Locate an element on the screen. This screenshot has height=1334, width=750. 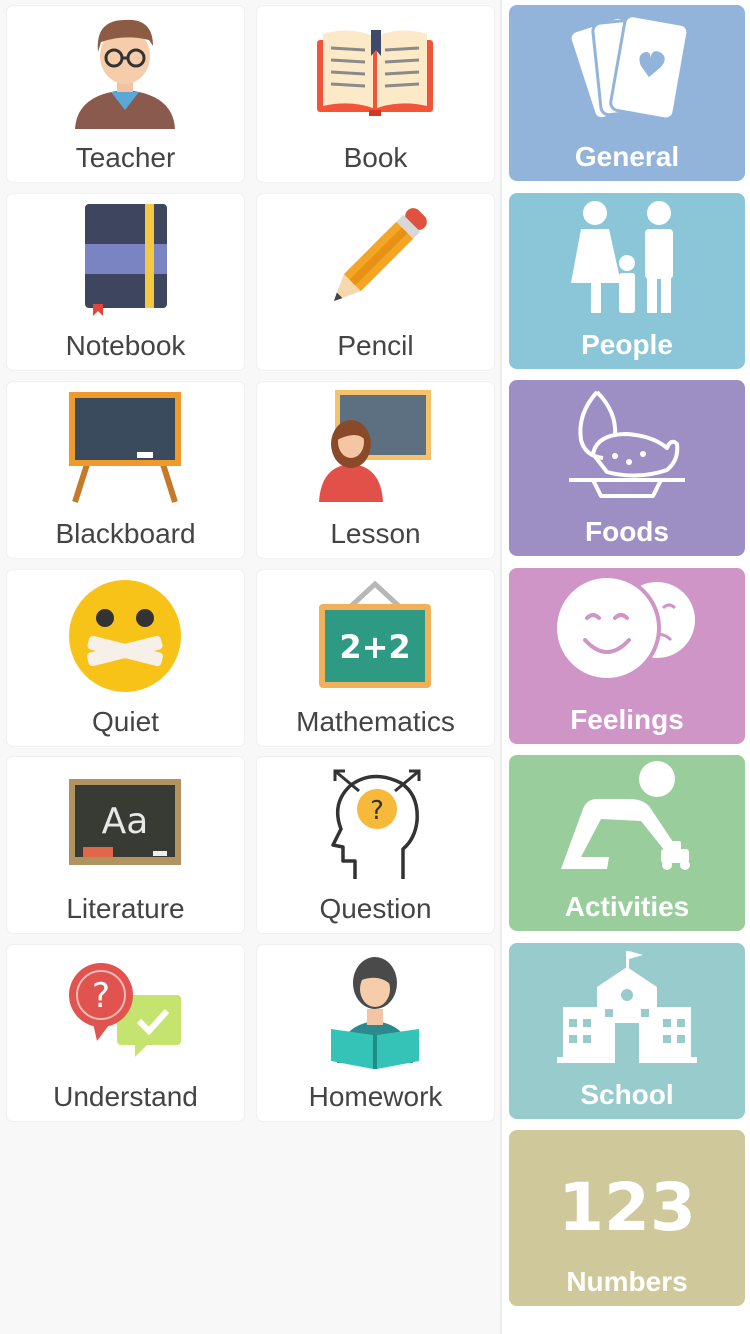
tile-label: Teacher is located at coordinates (125, 157).